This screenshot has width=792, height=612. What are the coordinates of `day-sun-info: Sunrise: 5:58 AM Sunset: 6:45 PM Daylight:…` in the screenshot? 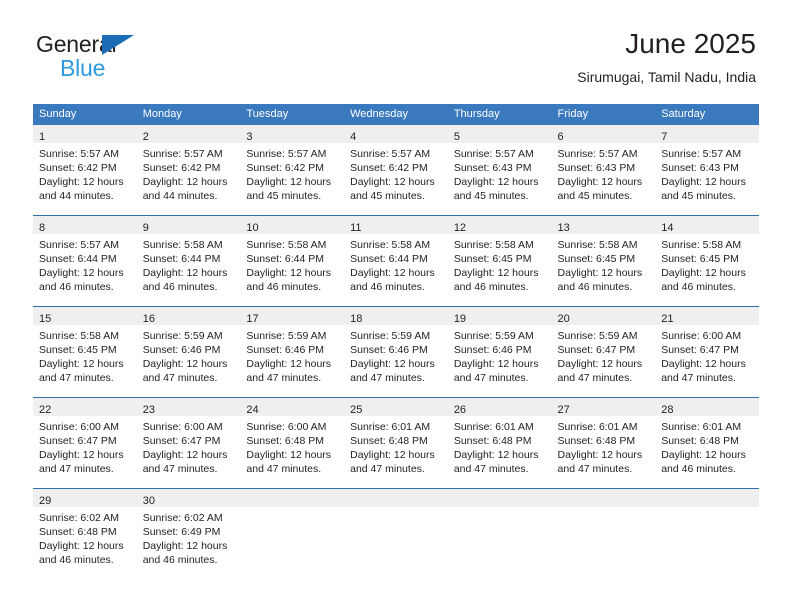 It's located at (707, 264).